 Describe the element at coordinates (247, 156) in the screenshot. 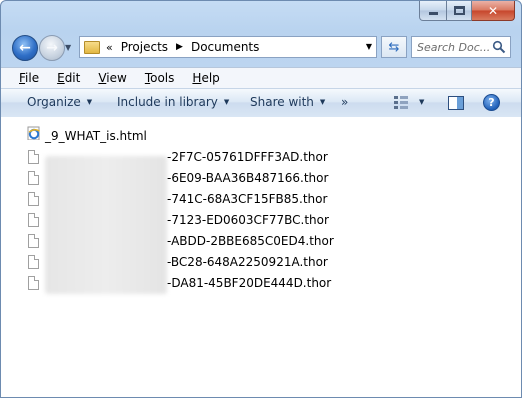

I see `file-name: -2F7C-05761DFFF3AD.thor` at that location.